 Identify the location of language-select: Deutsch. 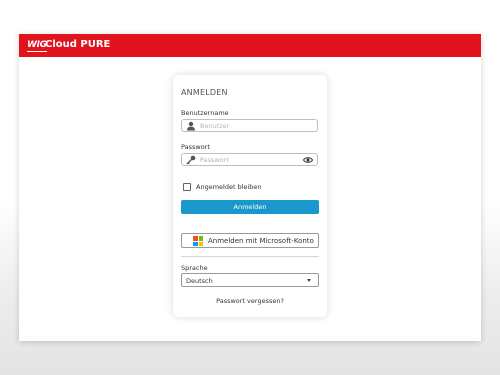
(250, 280).